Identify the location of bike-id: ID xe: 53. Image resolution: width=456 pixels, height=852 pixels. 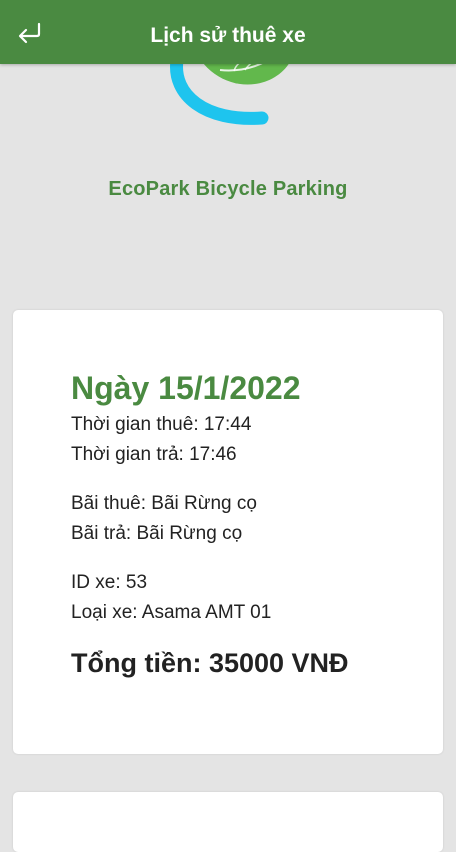
(109, 582).